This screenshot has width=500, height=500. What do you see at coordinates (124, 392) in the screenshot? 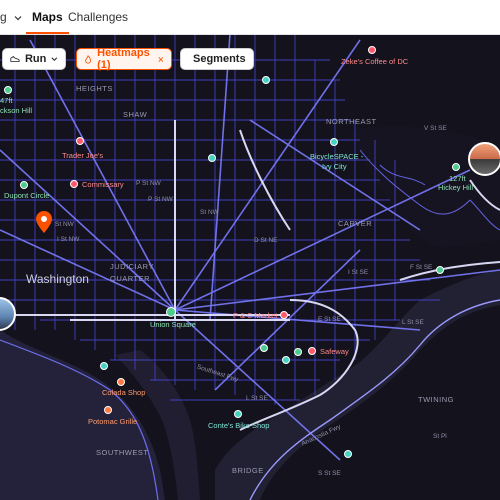
I see `poi-colada-shop-label: Colada Shop` at bounding box center [124, 392].